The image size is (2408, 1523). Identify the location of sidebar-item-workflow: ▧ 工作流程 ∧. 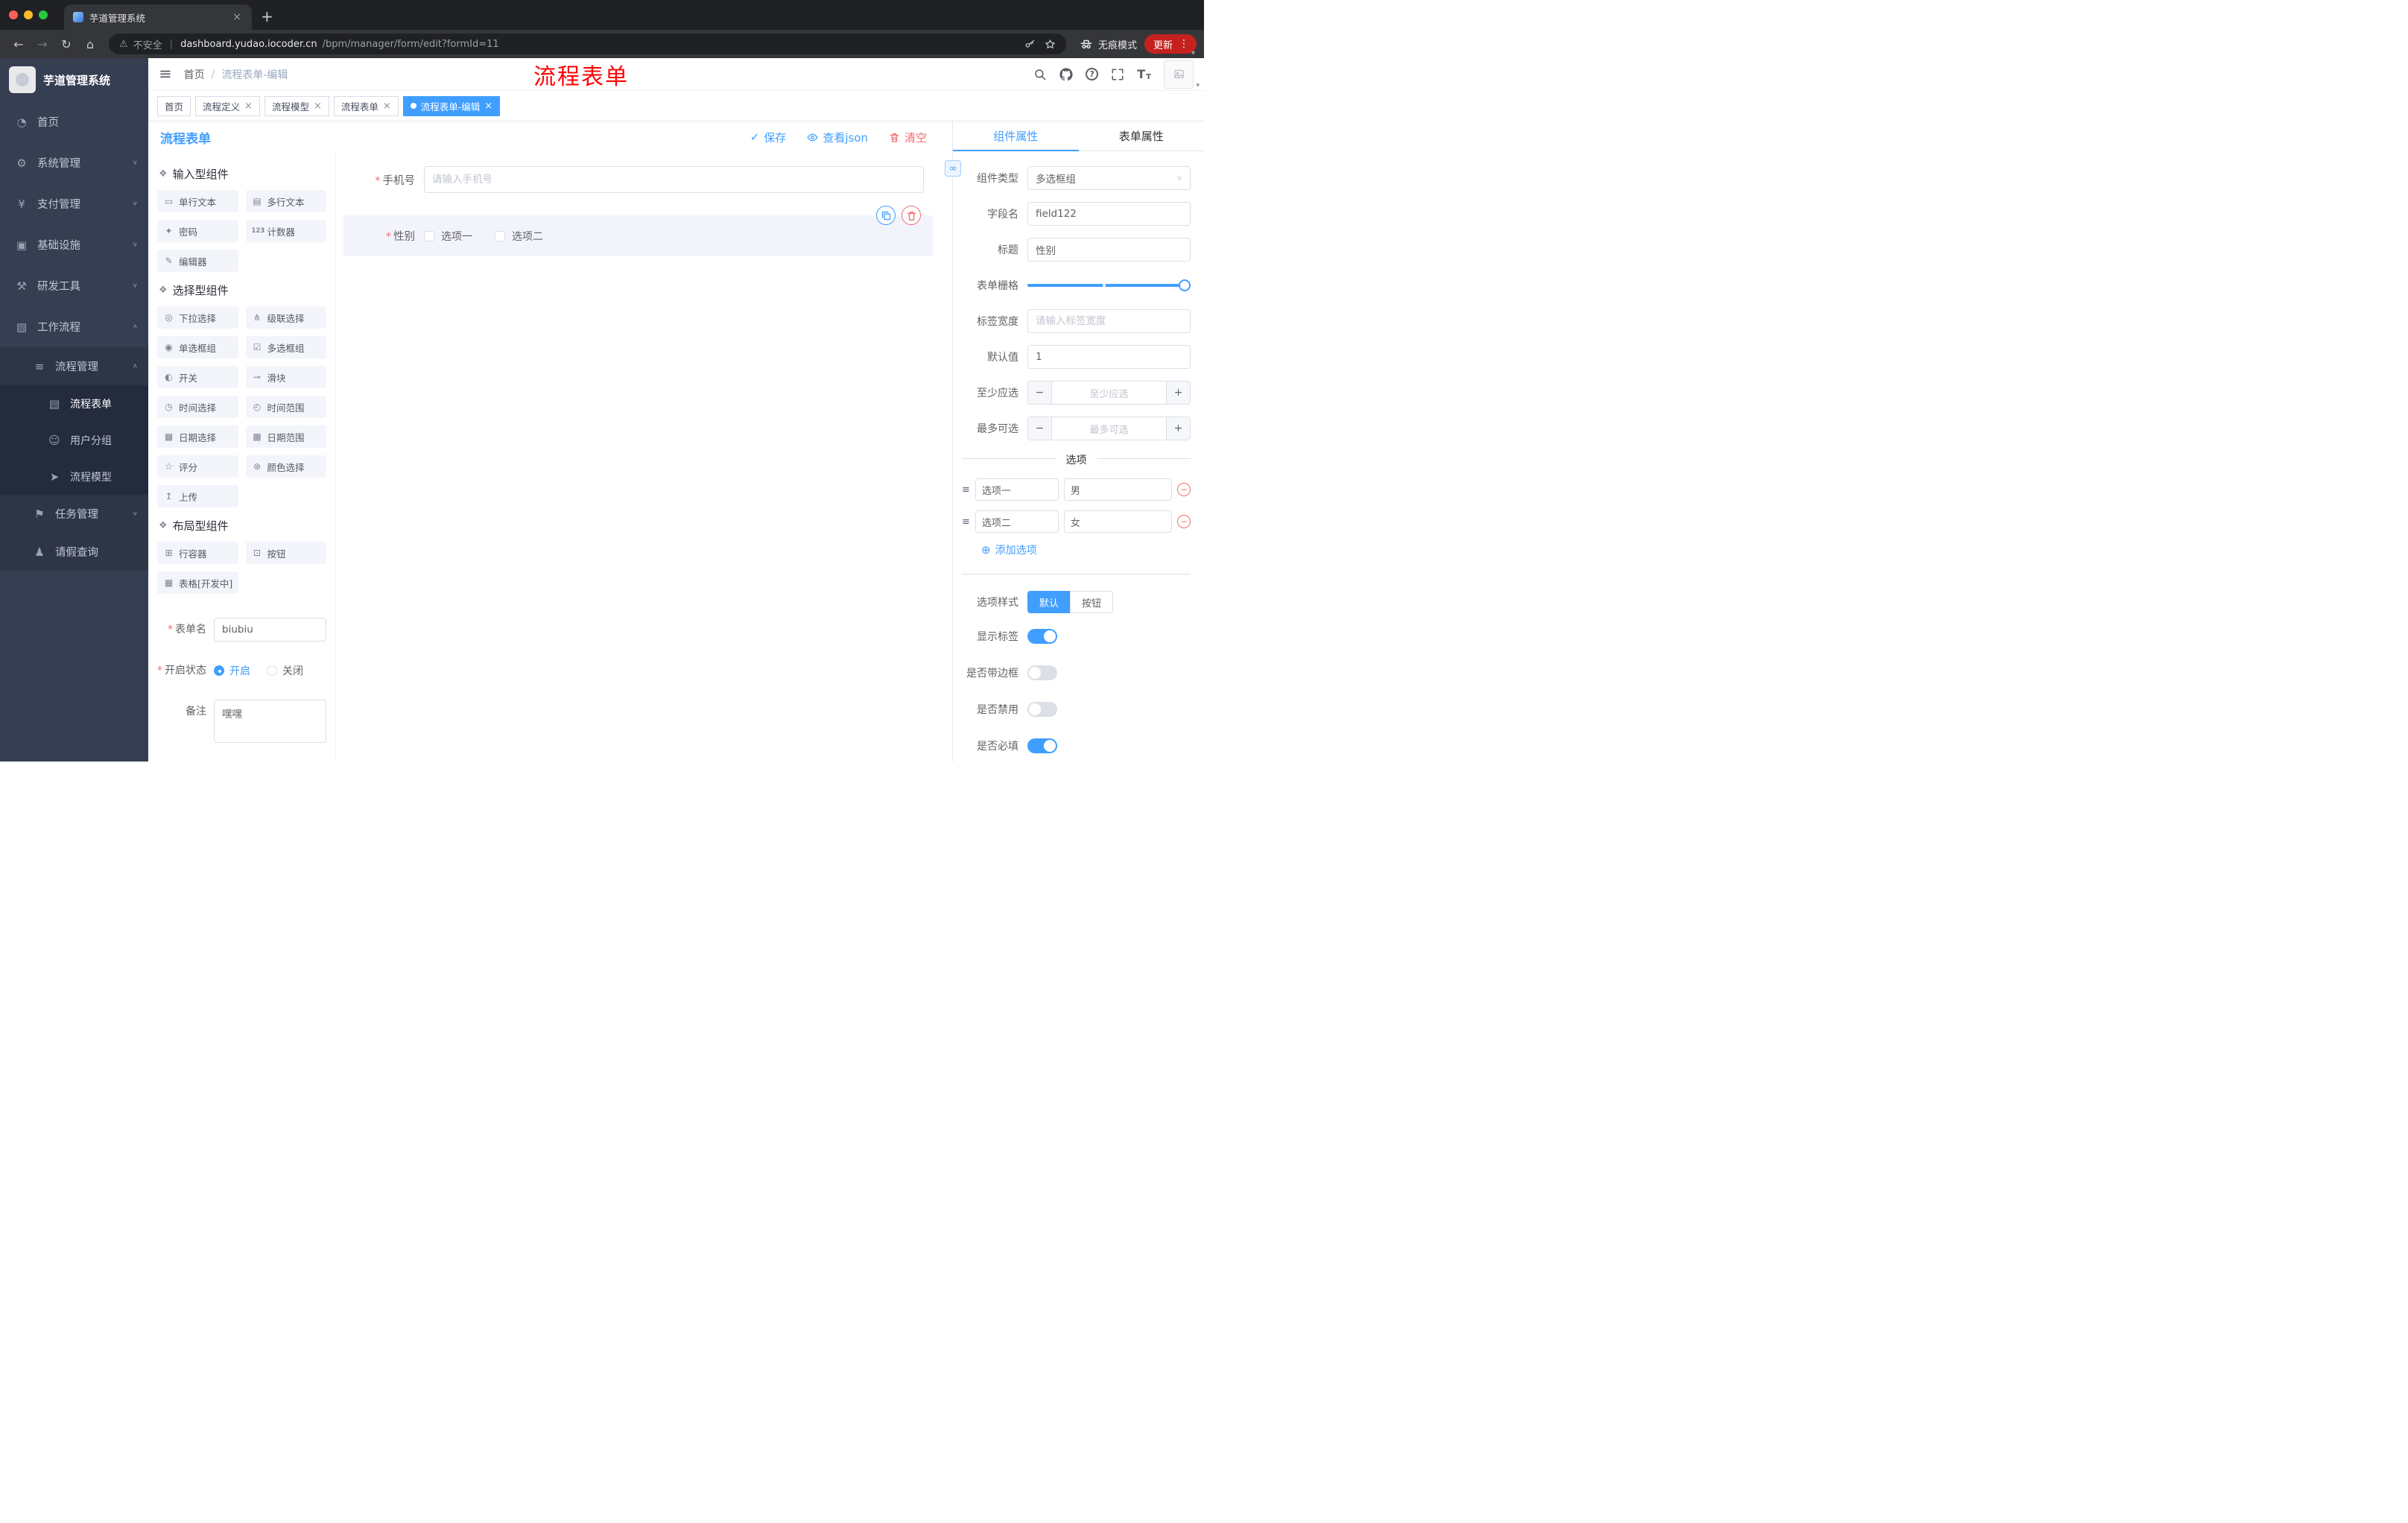
(74, 326).